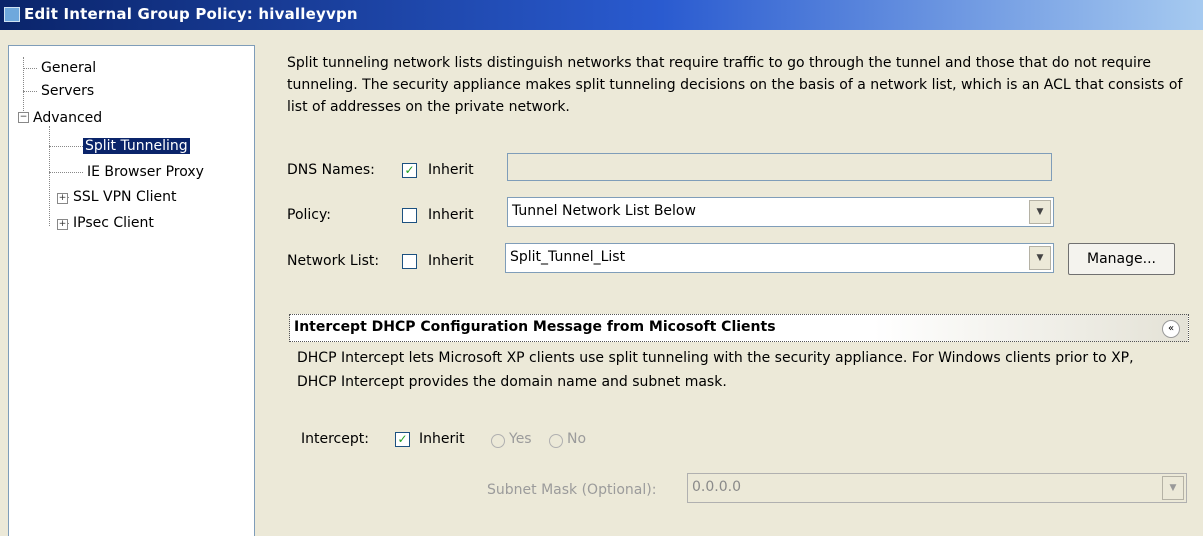  I want to click on tree-item-general: General, so click(68, 68).